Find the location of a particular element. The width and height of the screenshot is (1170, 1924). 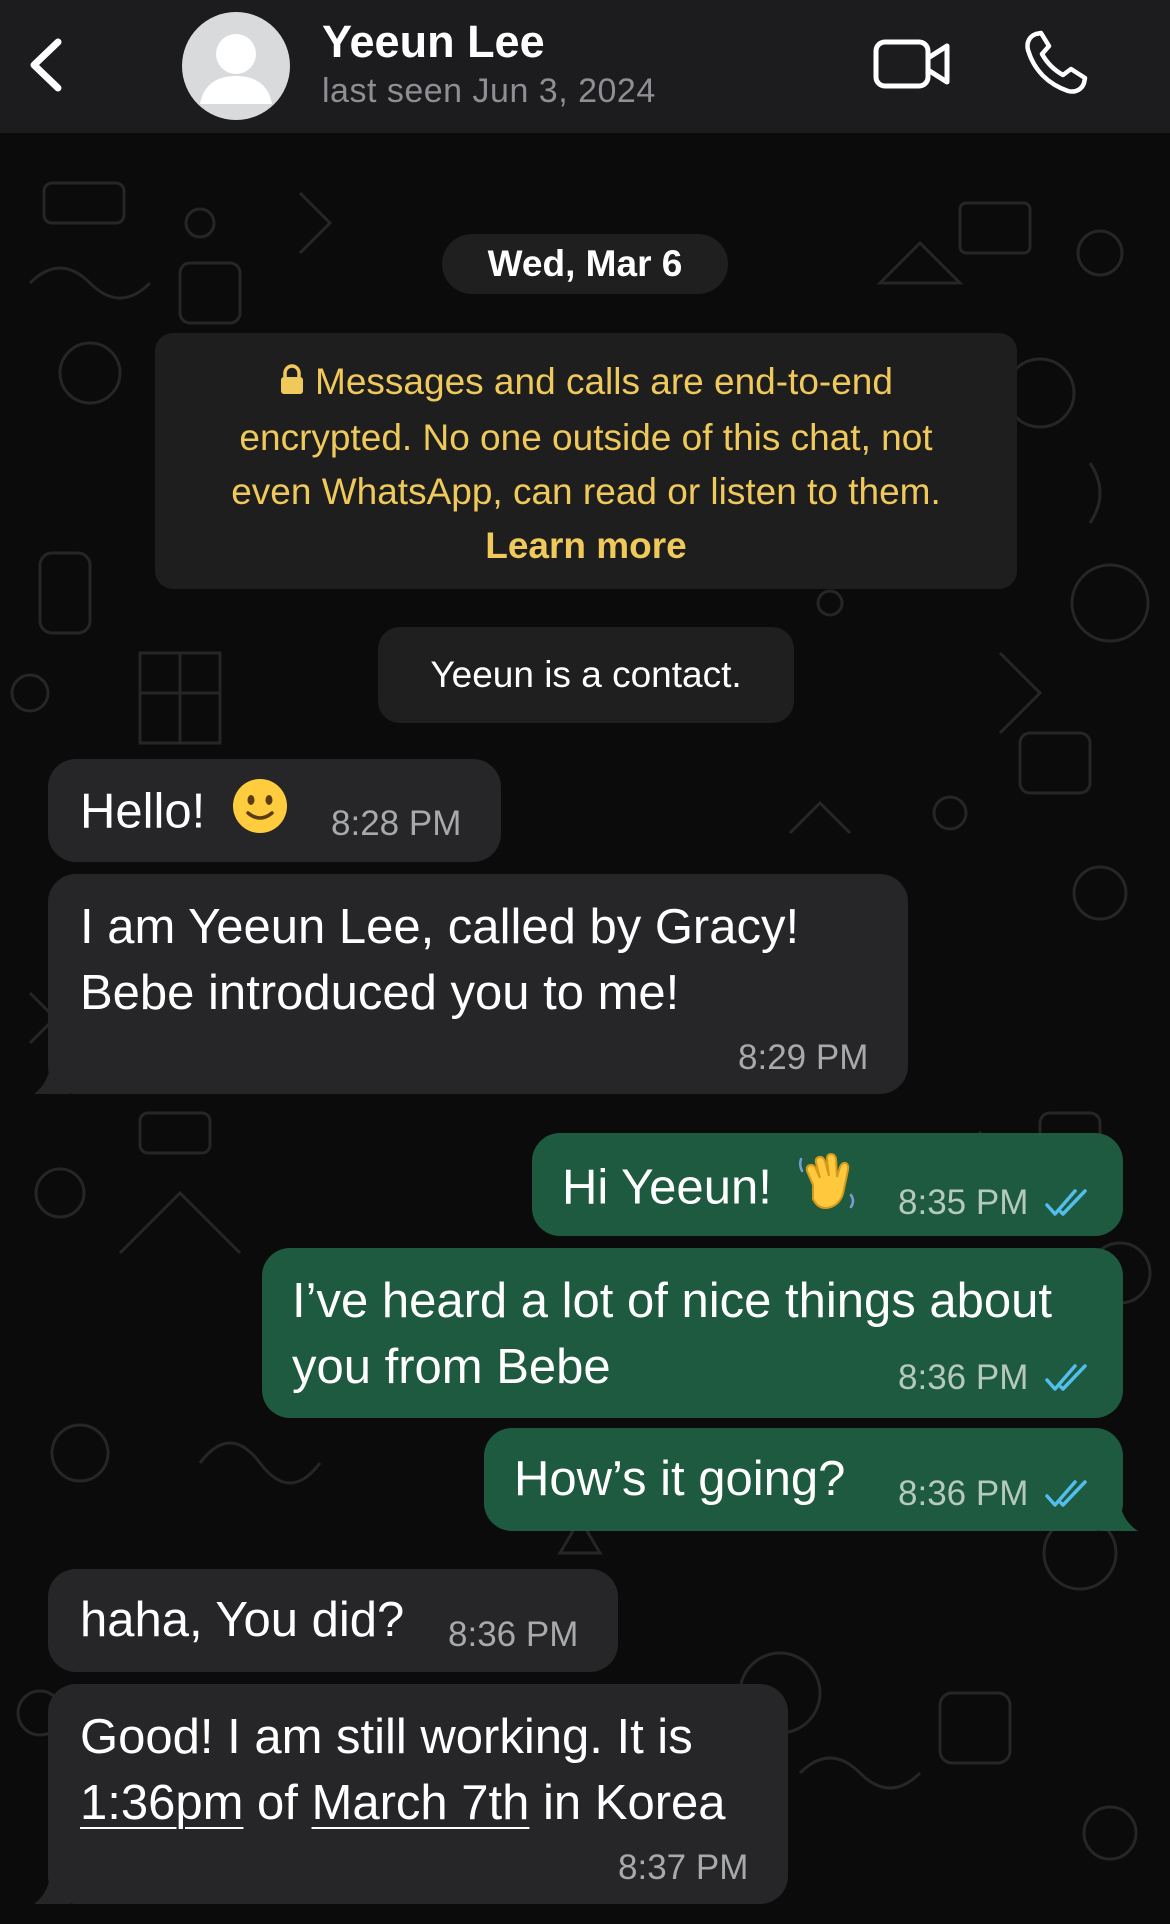

video-call-button is located at coordinates (912, 64).